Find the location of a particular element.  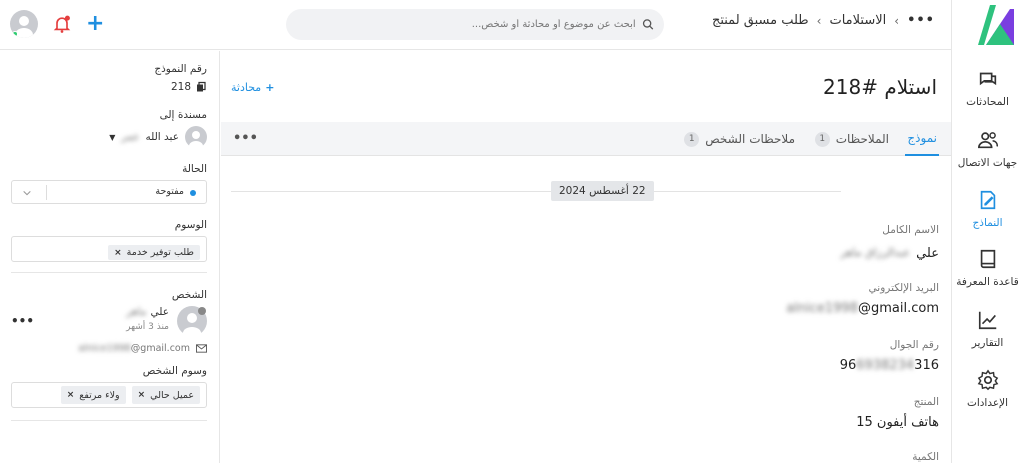

tag-chip: طلب توفير خدمة × is located at coordinates (154, 252).